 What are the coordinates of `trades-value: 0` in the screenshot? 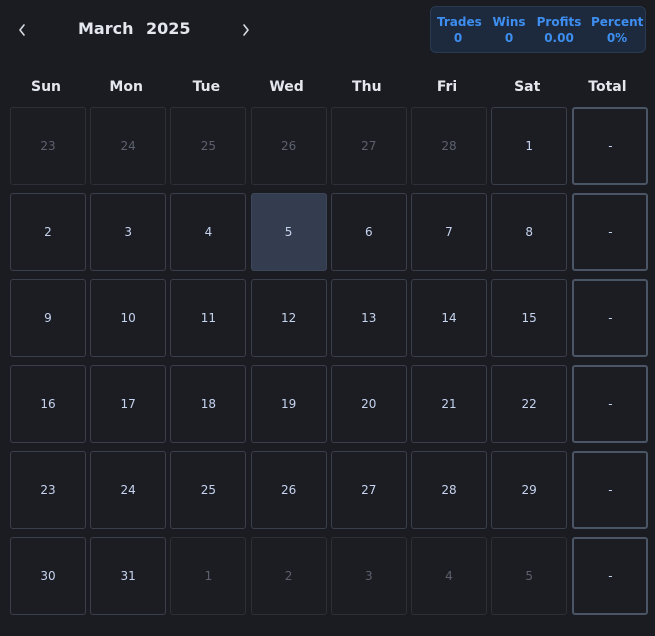 It's located at (458, 38).